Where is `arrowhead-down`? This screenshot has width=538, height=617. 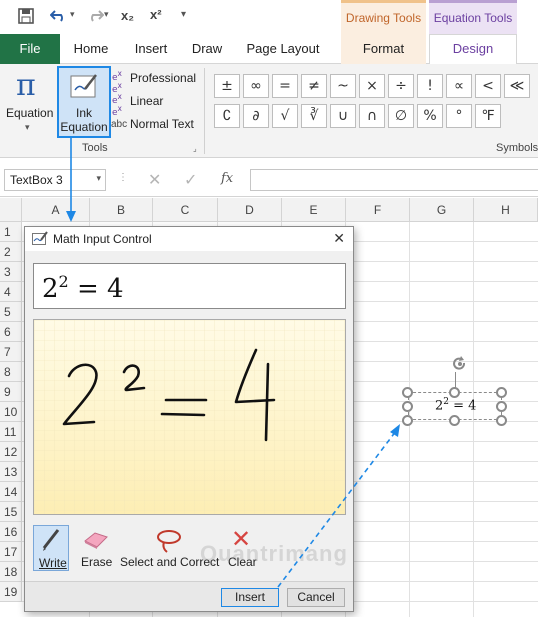 arrowhead-down is located at coordinates (71, 216).